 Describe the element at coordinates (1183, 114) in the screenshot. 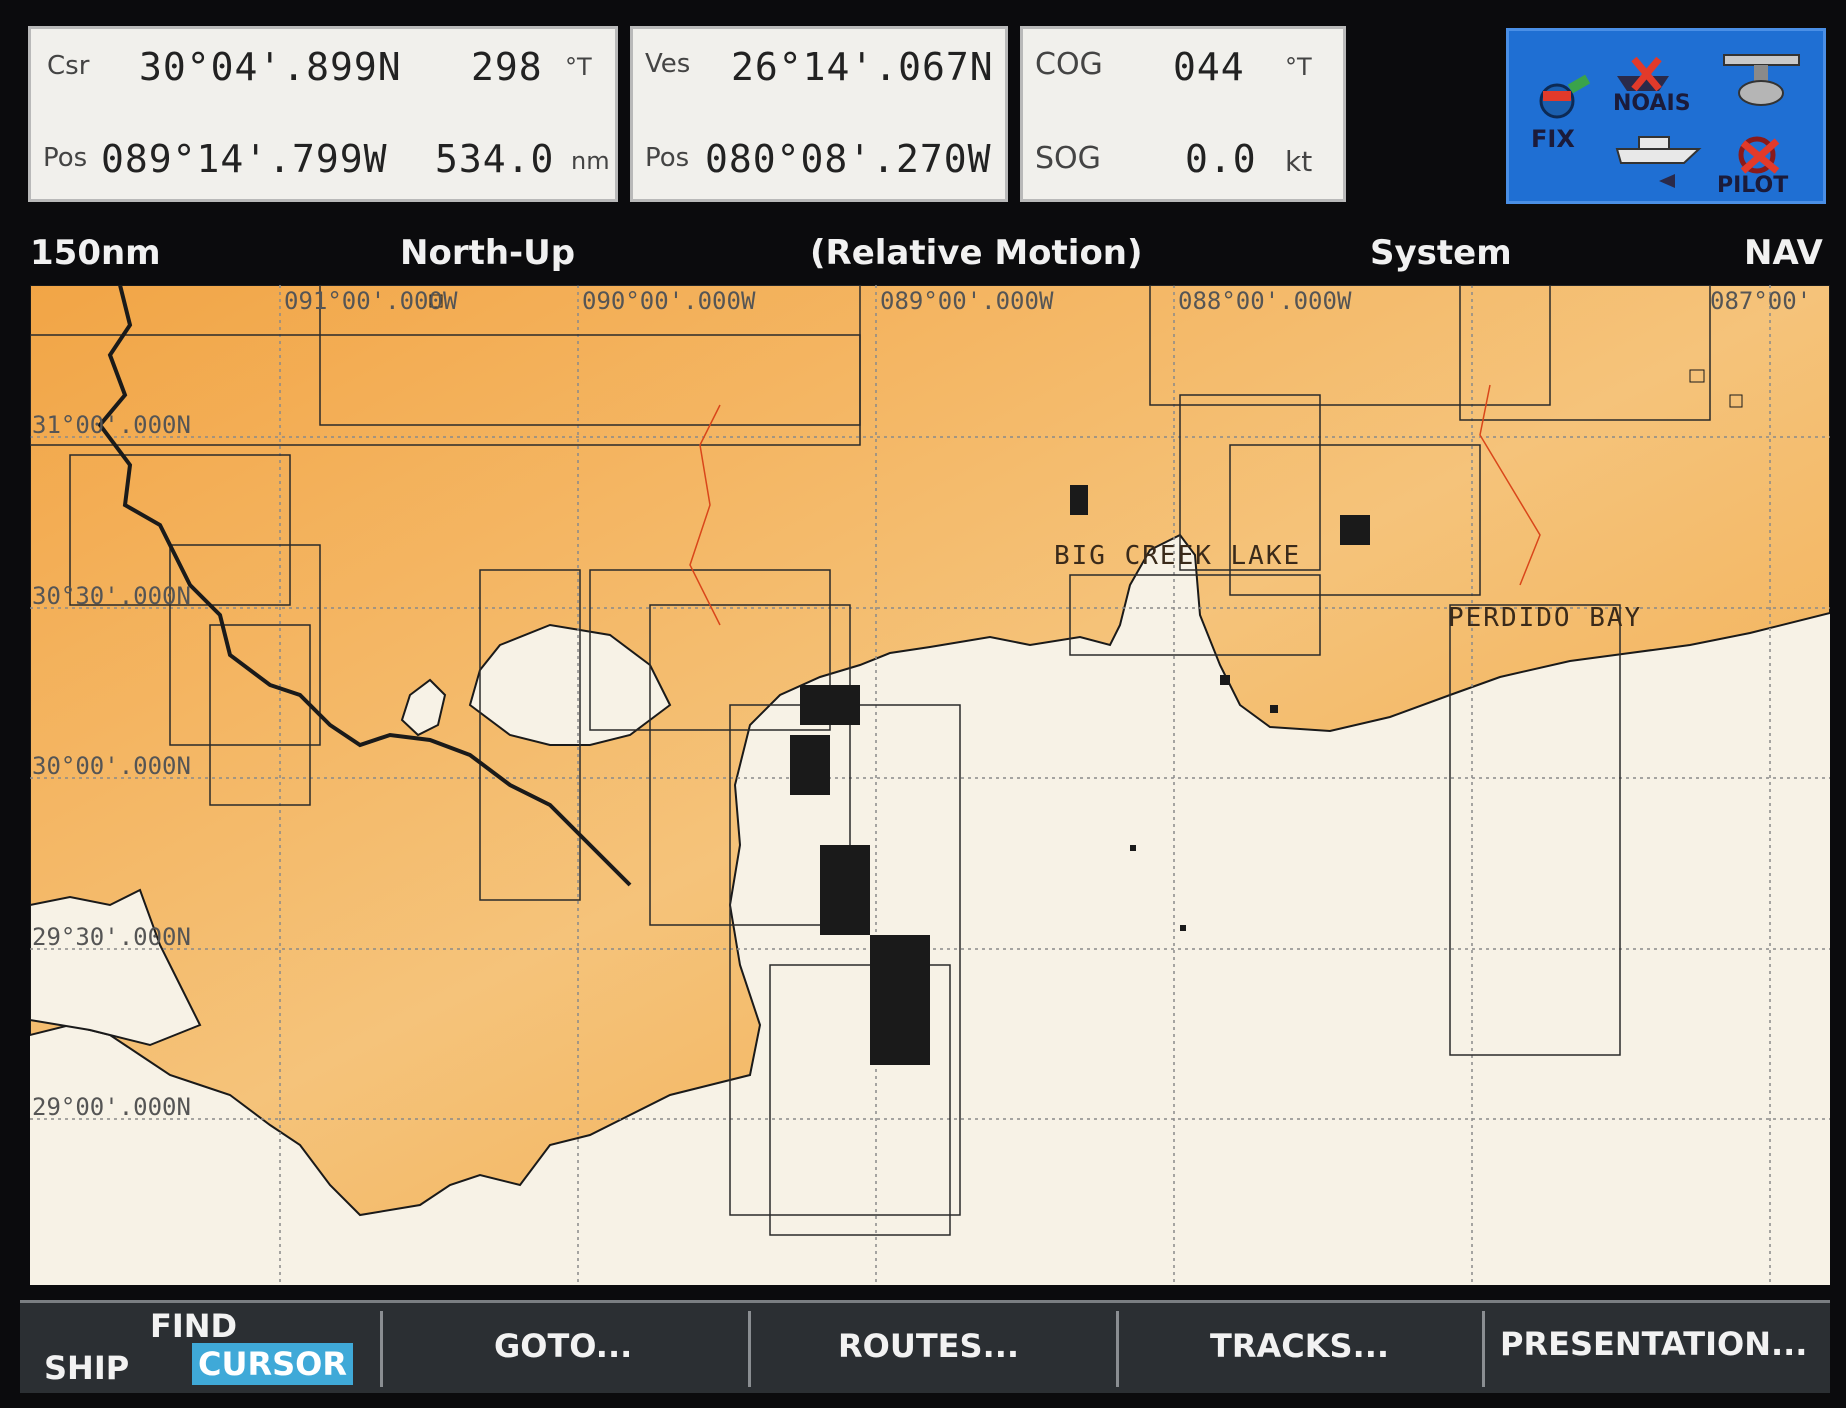

I see `course-readout-panel: COG 044 °T SOG 0.0 kt` at that location.